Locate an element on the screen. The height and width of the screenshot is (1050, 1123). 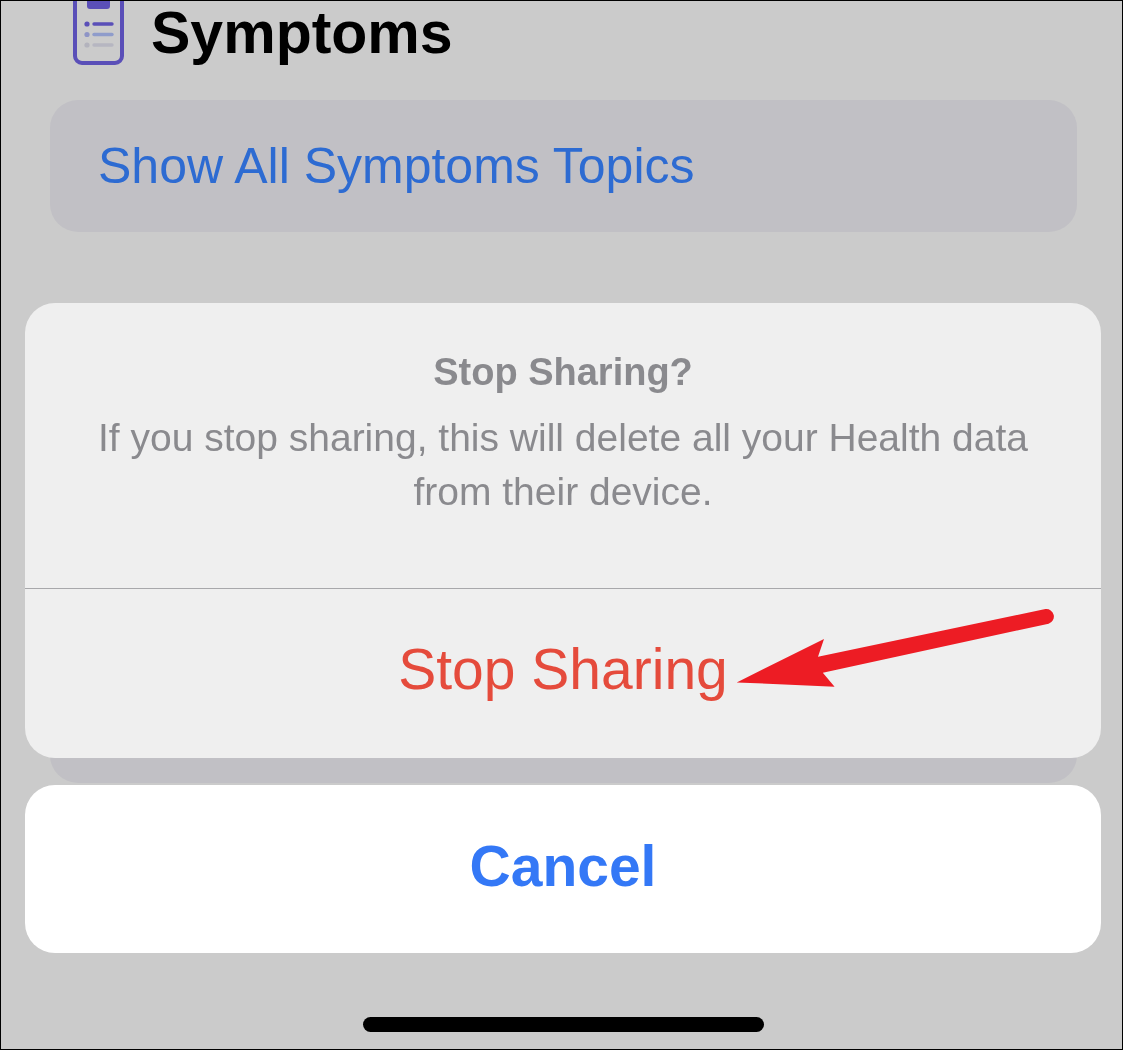
alert-title: Stop Sharing? is located at coordinates (563, 372).